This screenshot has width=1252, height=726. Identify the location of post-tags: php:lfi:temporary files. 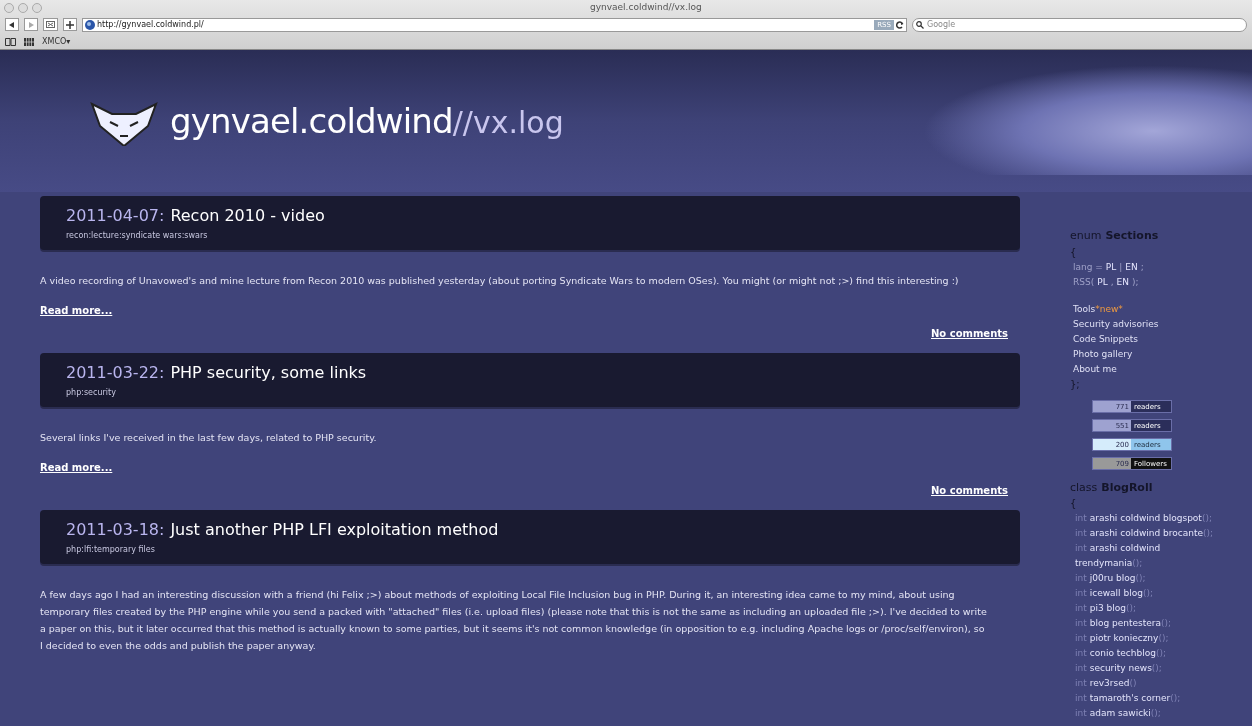
(530, 550).